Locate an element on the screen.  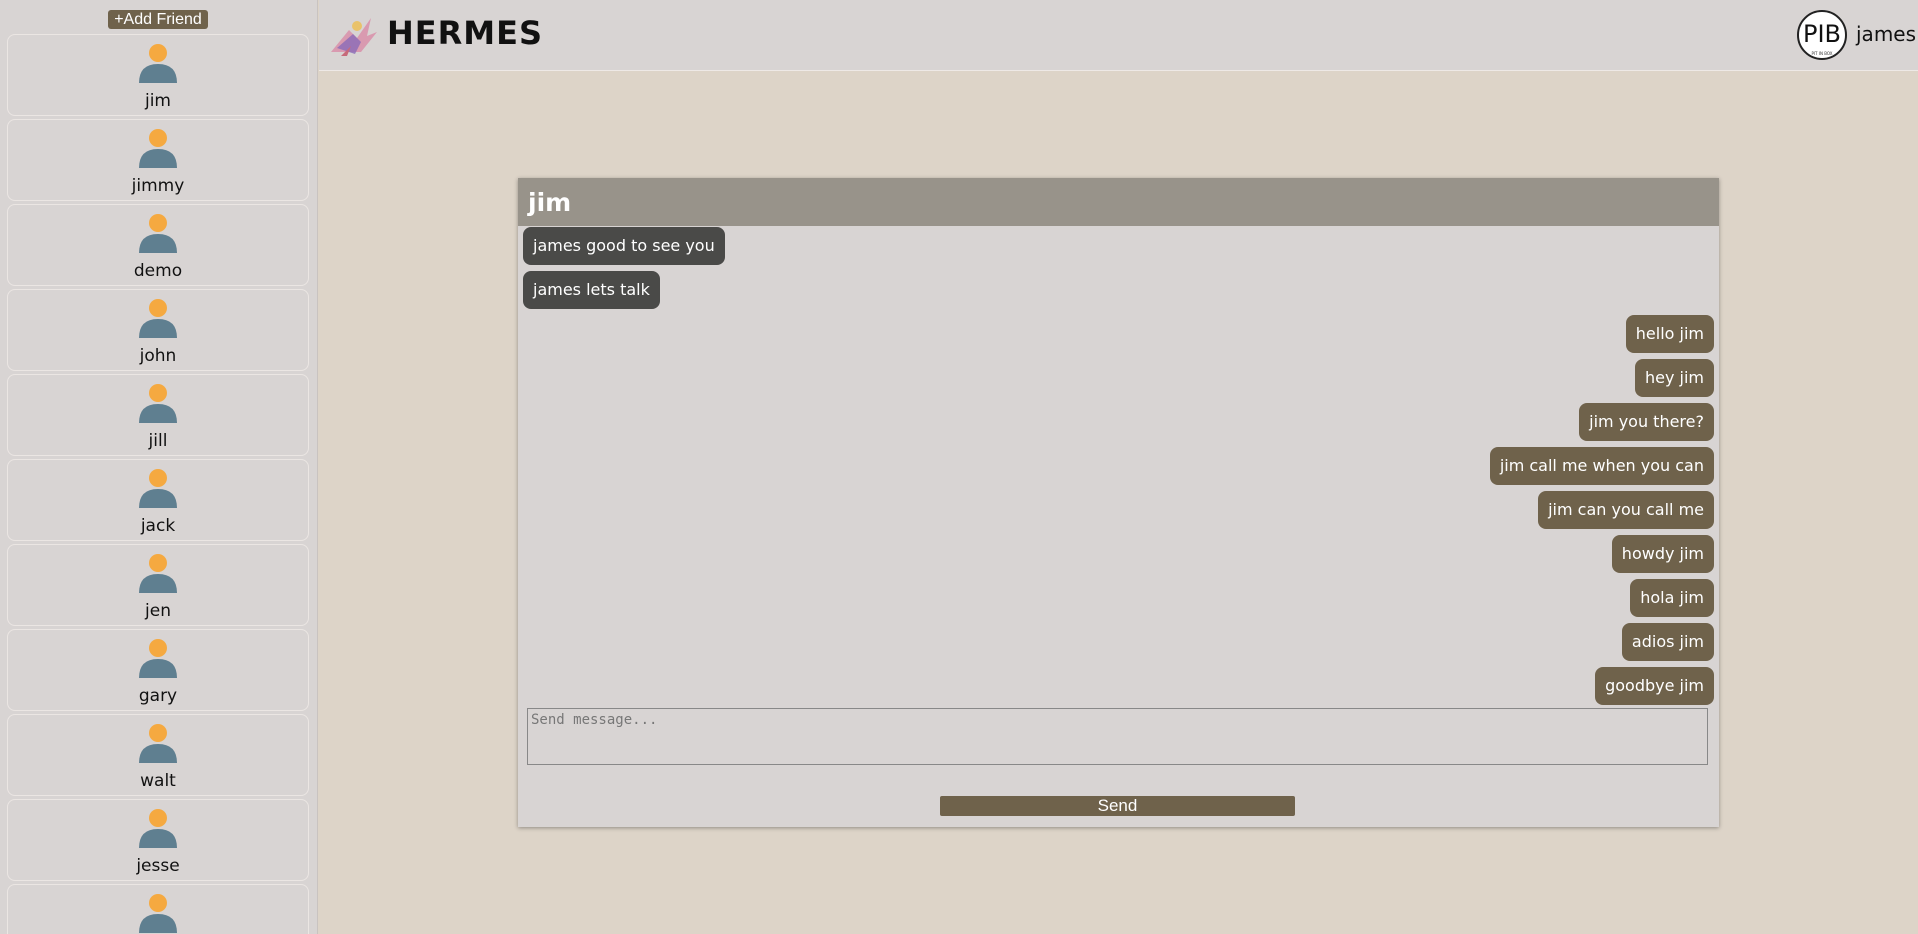
friend-card is located at coordinates (158, 909).